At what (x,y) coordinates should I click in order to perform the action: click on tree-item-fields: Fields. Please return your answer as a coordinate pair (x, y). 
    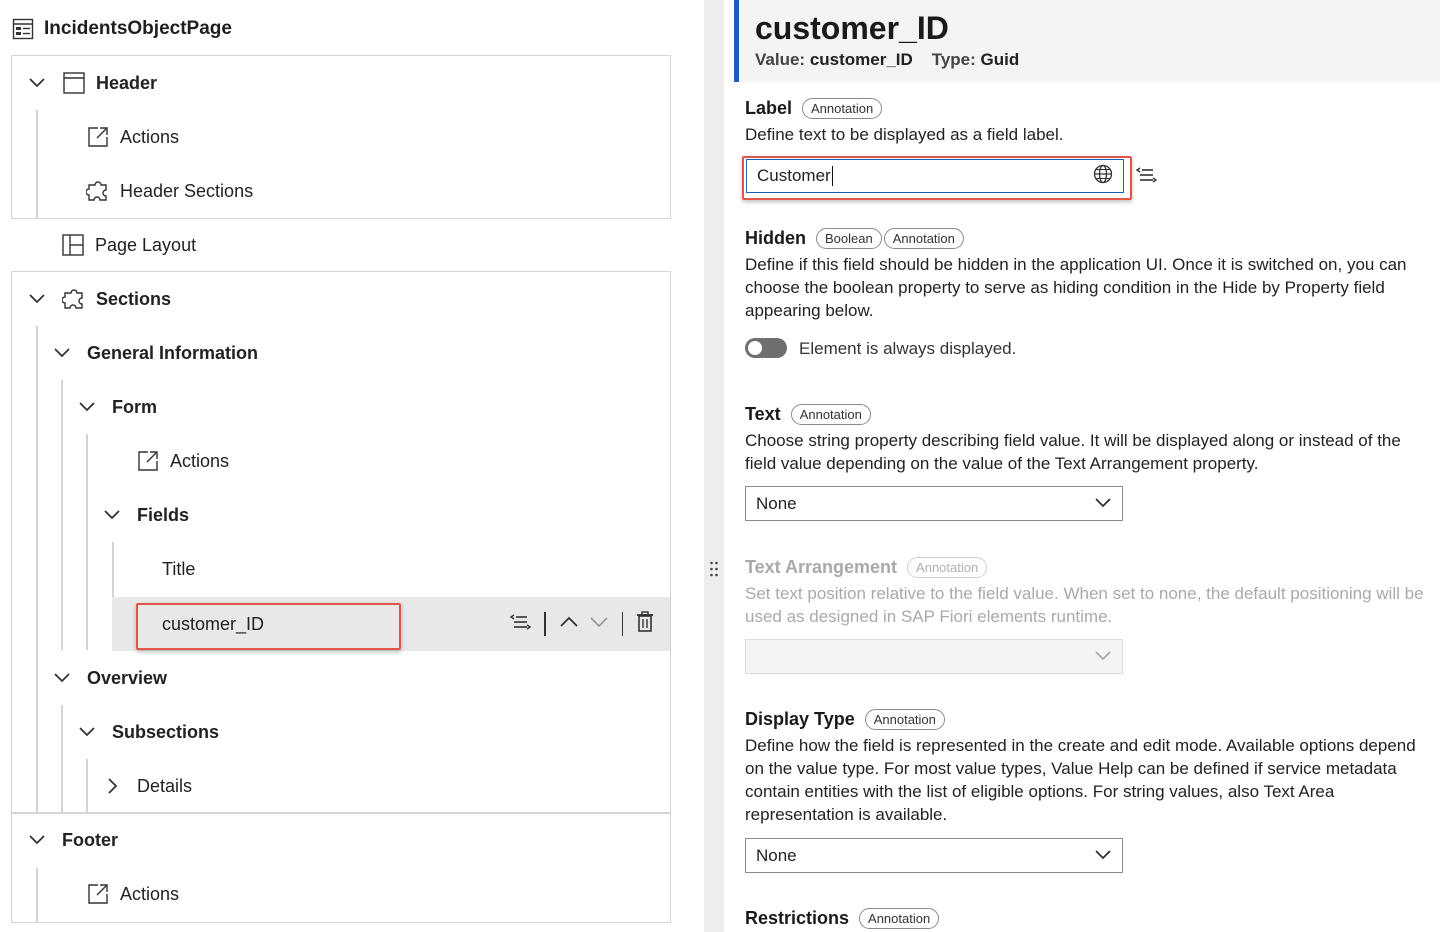
    Looking at the image, I should click on (143, 515).